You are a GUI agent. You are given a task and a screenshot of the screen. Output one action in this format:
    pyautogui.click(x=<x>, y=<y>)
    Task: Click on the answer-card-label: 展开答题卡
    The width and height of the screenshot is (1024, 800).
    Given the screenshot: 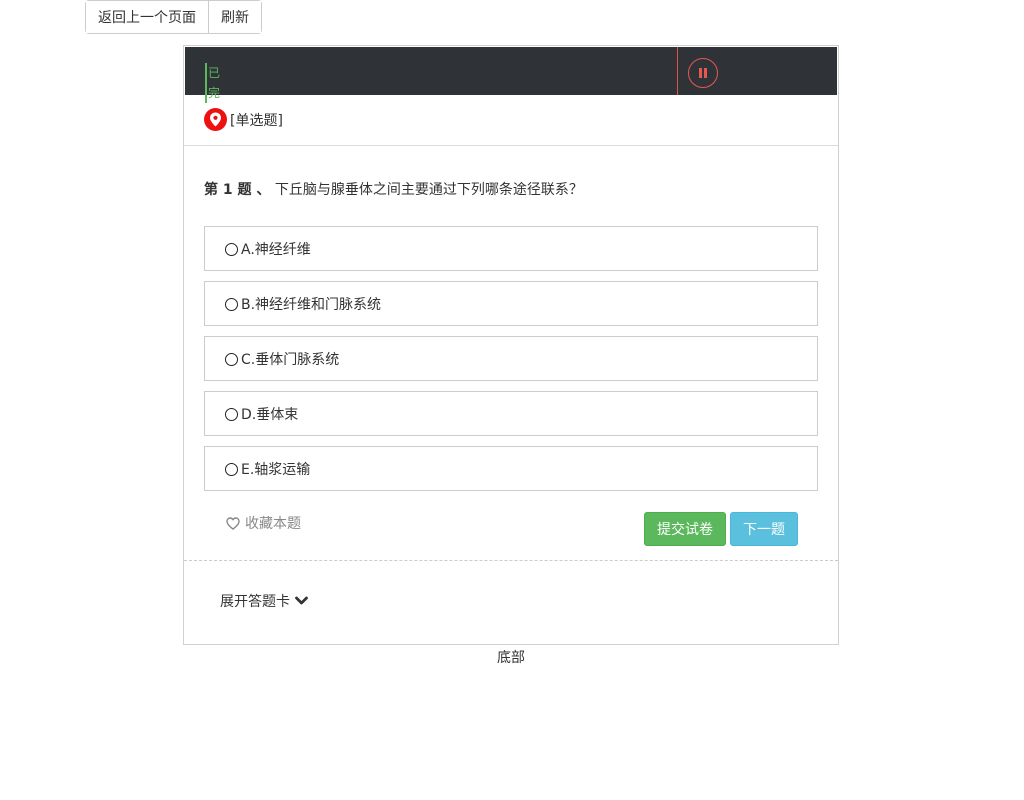 What is the action you would take?
    pyautogui.click(x=255, y=602)
    